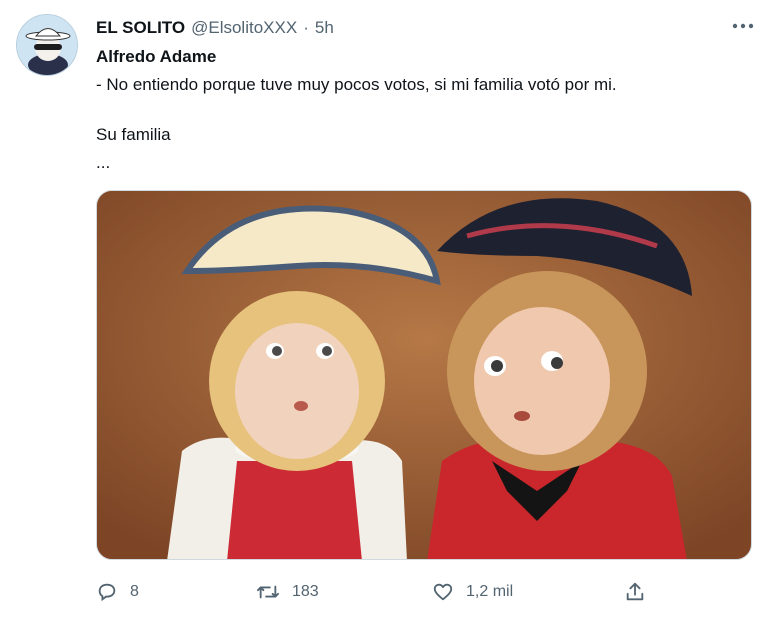 This screenshot has width=774, height=620. Describe the element at coordinates (324, 28) in the screenshot. I see `tweet-timestamp: 5h` at that location.